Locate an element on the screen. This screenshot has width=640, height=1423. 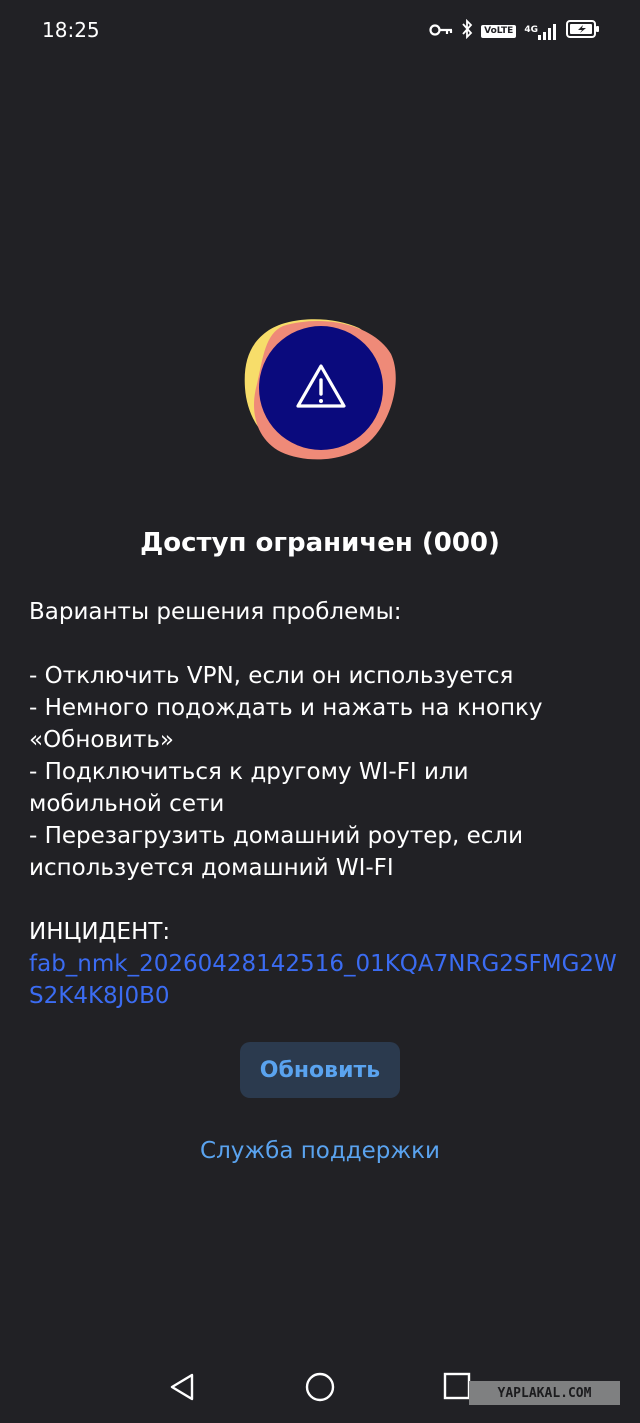
warning-illustration is located at coordinates (320, 391).